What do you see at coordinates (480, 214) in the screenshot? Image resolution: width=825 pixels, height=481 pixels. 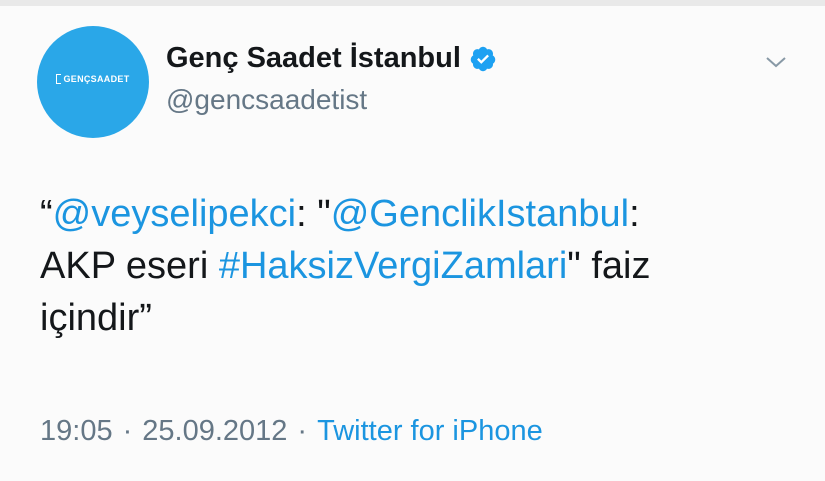 I see `mention-link: @GenclikIstanbul` at bounding box center [480, 214].